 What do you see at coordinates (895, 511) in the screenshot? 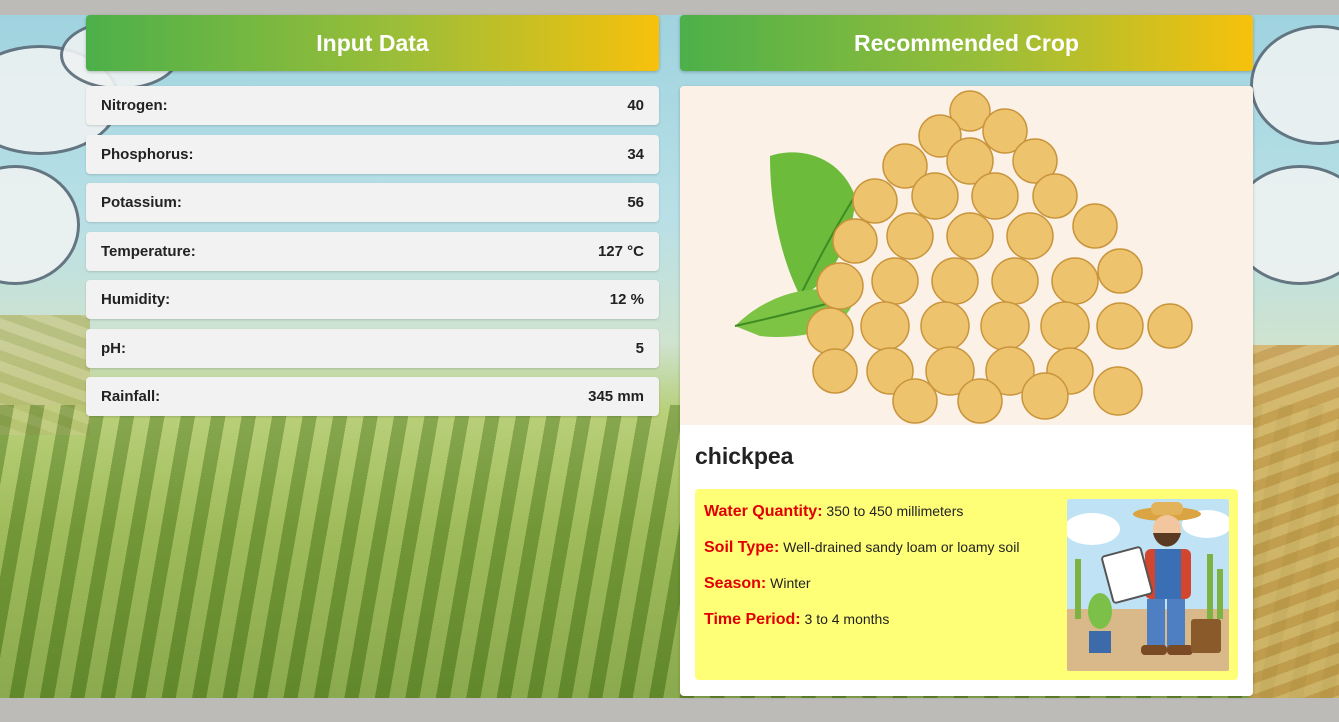
I see `info-value: 350 to 450 millimeters` at bounding box center [895, 511].